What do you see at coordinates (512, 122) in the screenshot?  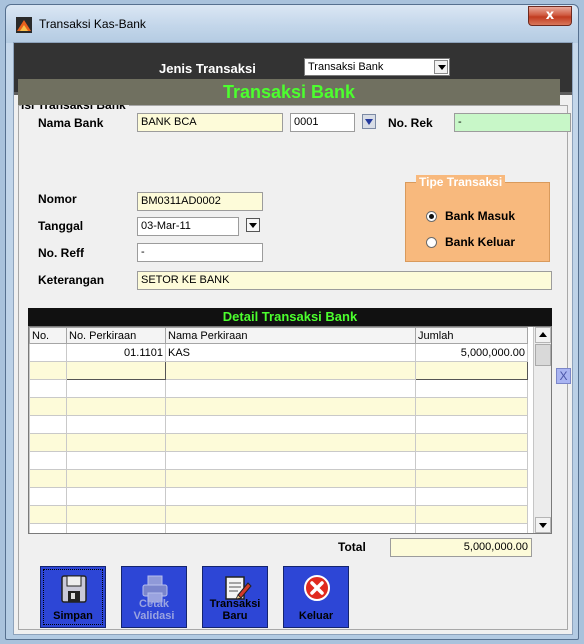 I see `no-rek-field: -` at bounding box center [512, 122].